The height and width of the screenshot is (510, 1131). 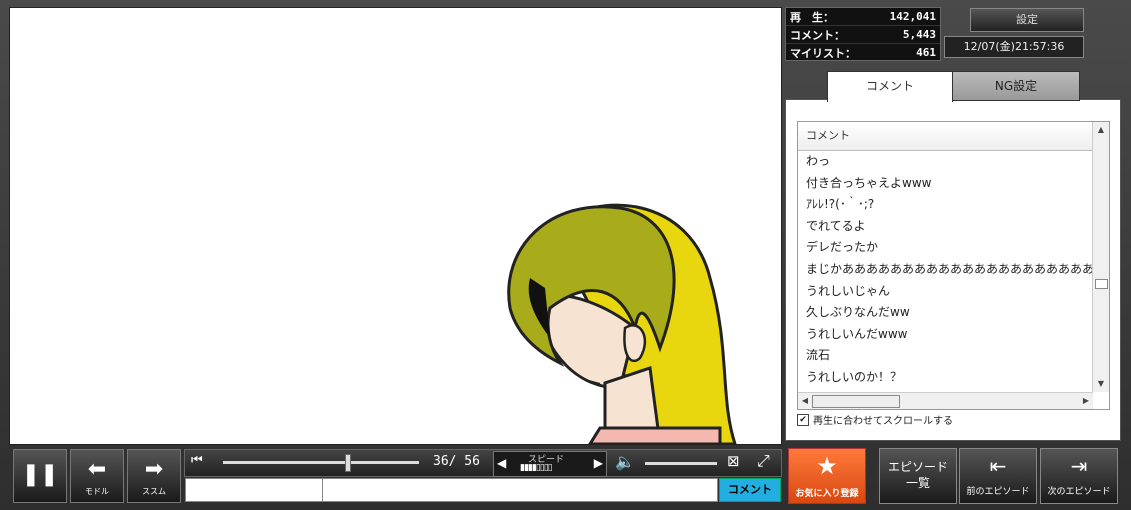 I want to click on prev-episode-button: ⇤ 前のエピソード, so click(x=998, y=476).